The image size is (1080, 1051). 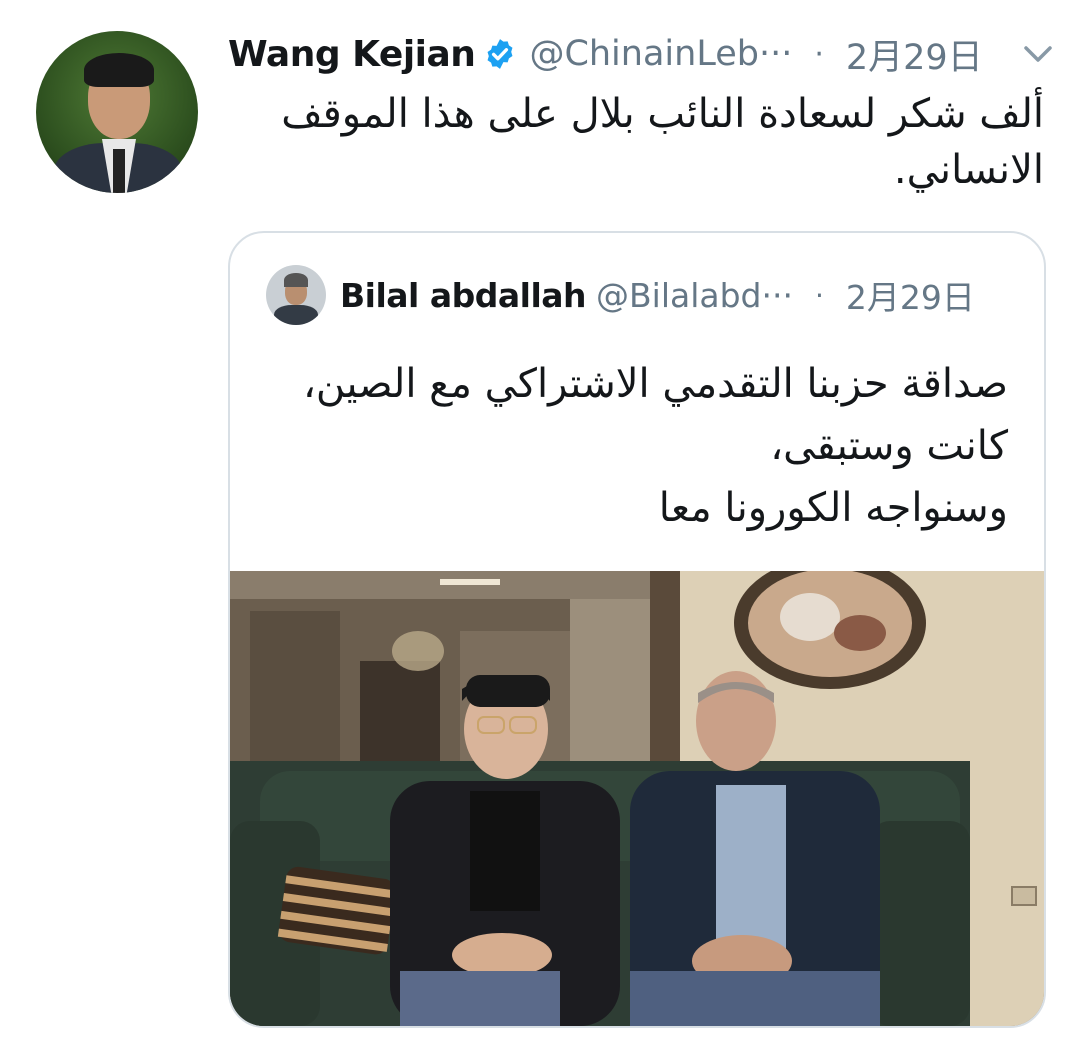 I want to click on quoted-text-line: وسنواجه الكورونا معا, so click(x=833, y=508).